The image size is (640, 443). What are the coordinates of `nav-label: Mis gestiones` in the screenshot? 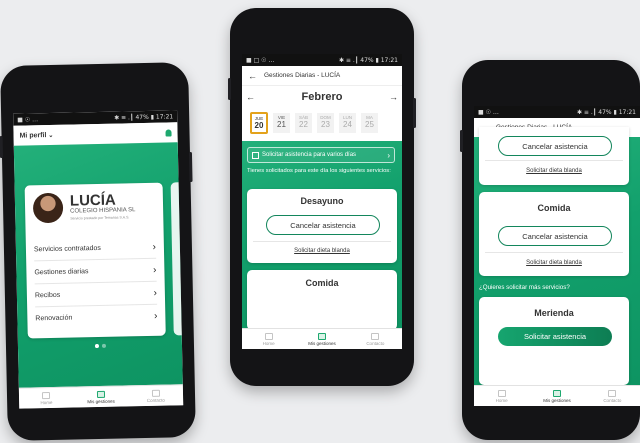 It's located at (557, 400).